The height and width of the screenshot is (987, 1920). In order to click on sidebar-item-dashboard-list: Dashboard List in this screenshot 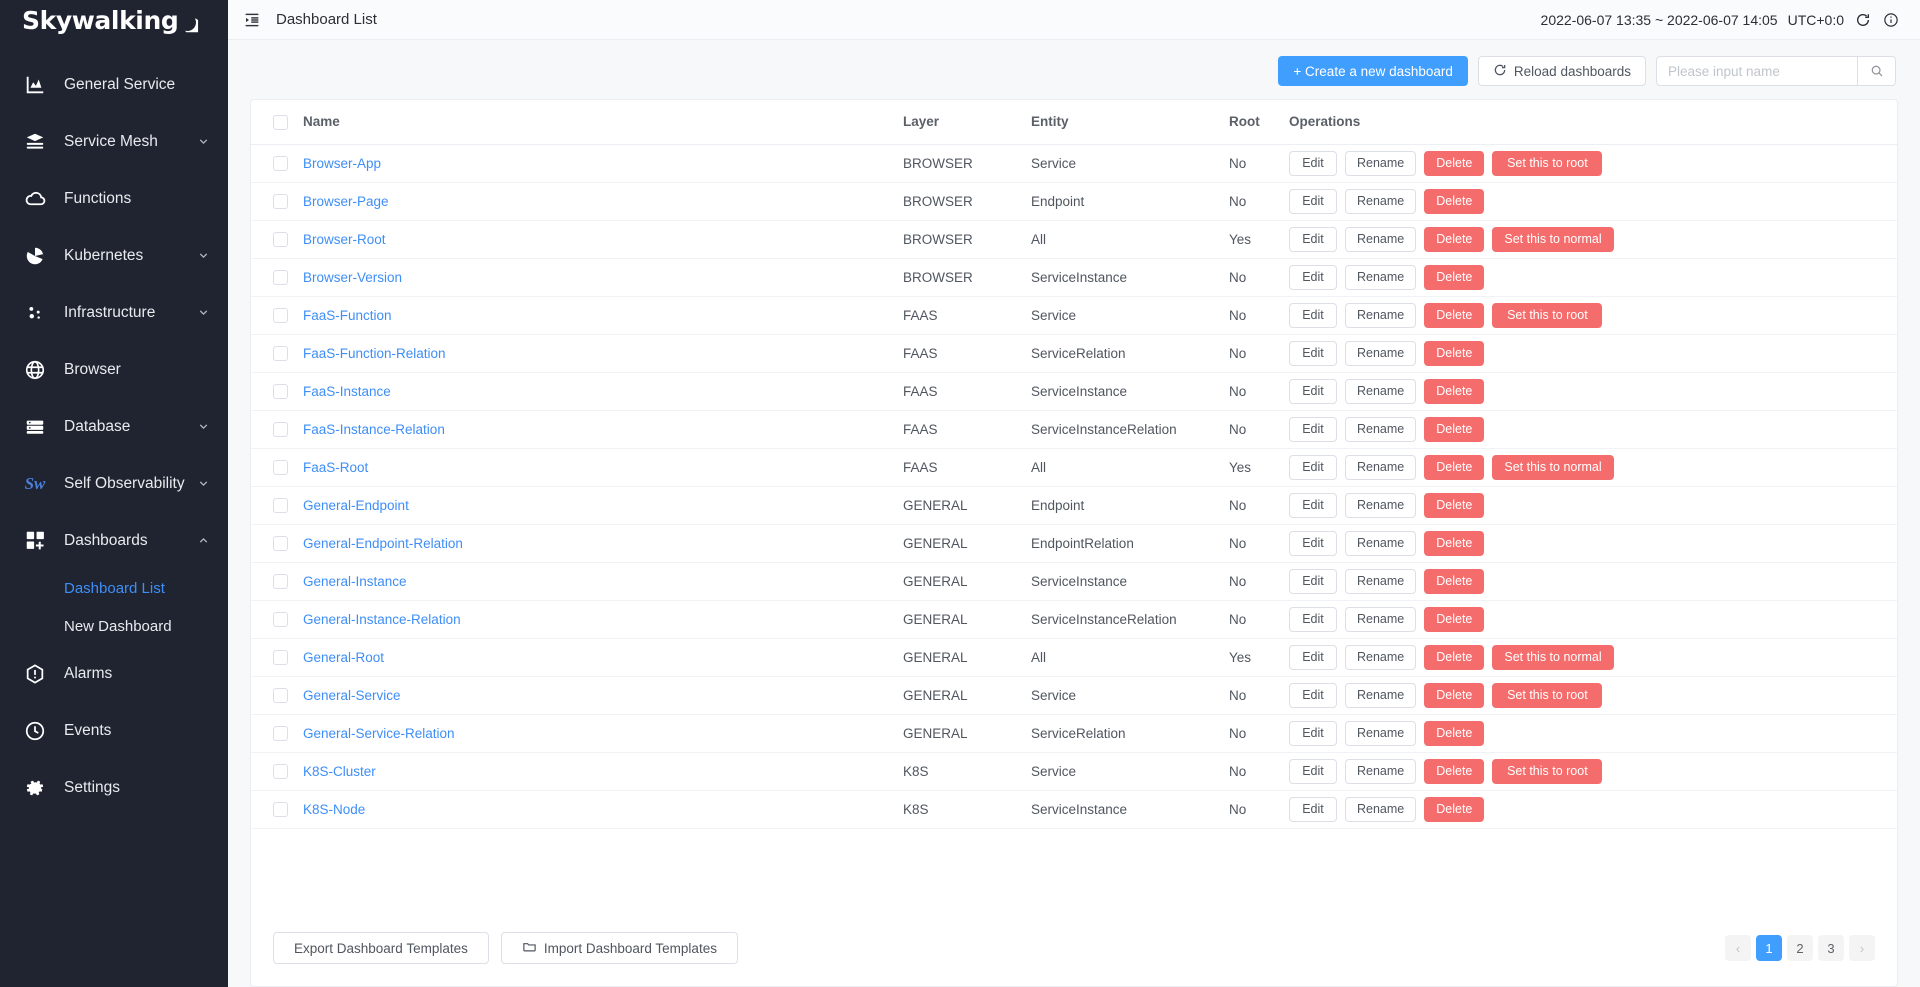, I will do `click(114, 588)`.